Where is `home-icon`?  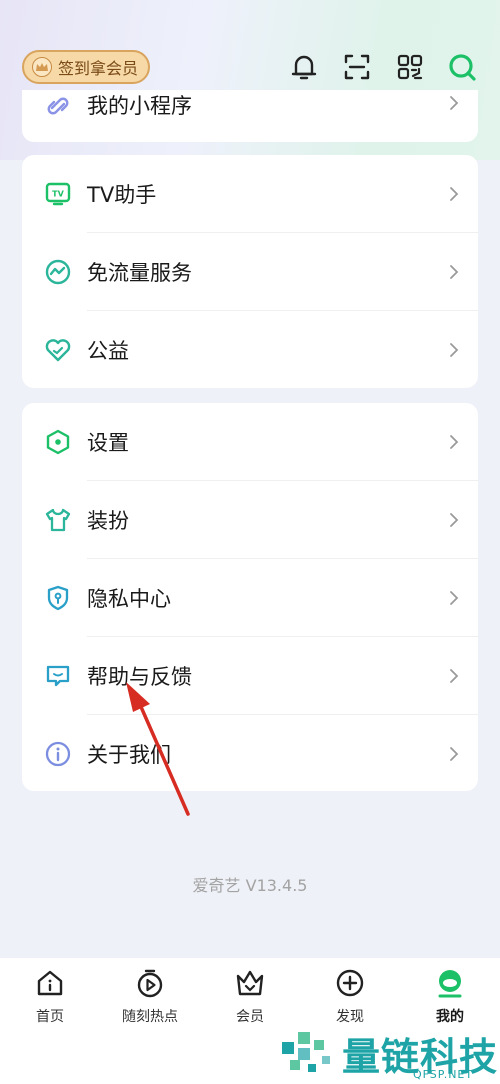
home-icon is located at coordinates (50, 983).